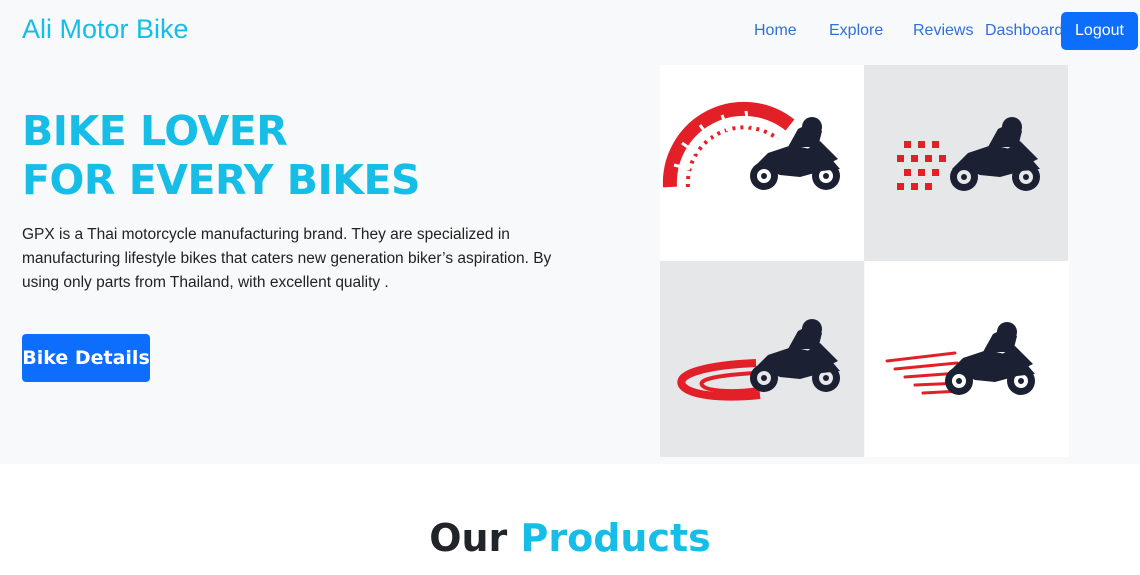 This screenshot has height=575, width=1140. I want to click on hero-title: BIKE LOVER FOR EVERY BIKES, so click(221, 156).